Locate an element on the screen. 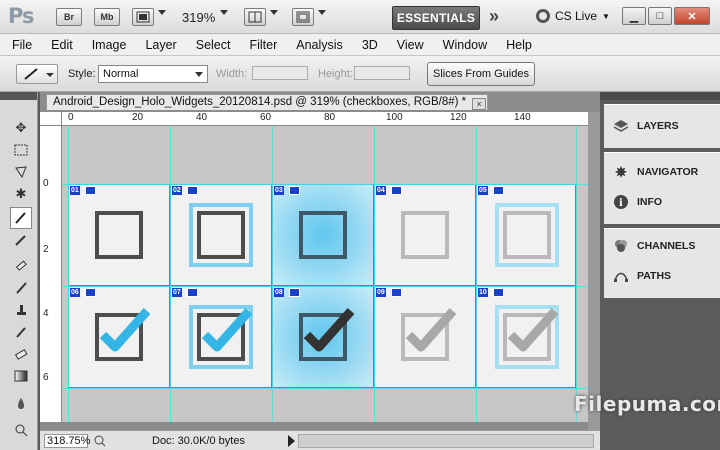 The width and height of the screenshot is (720, 450). menu-image: Image is located at coordinates (109, 45).